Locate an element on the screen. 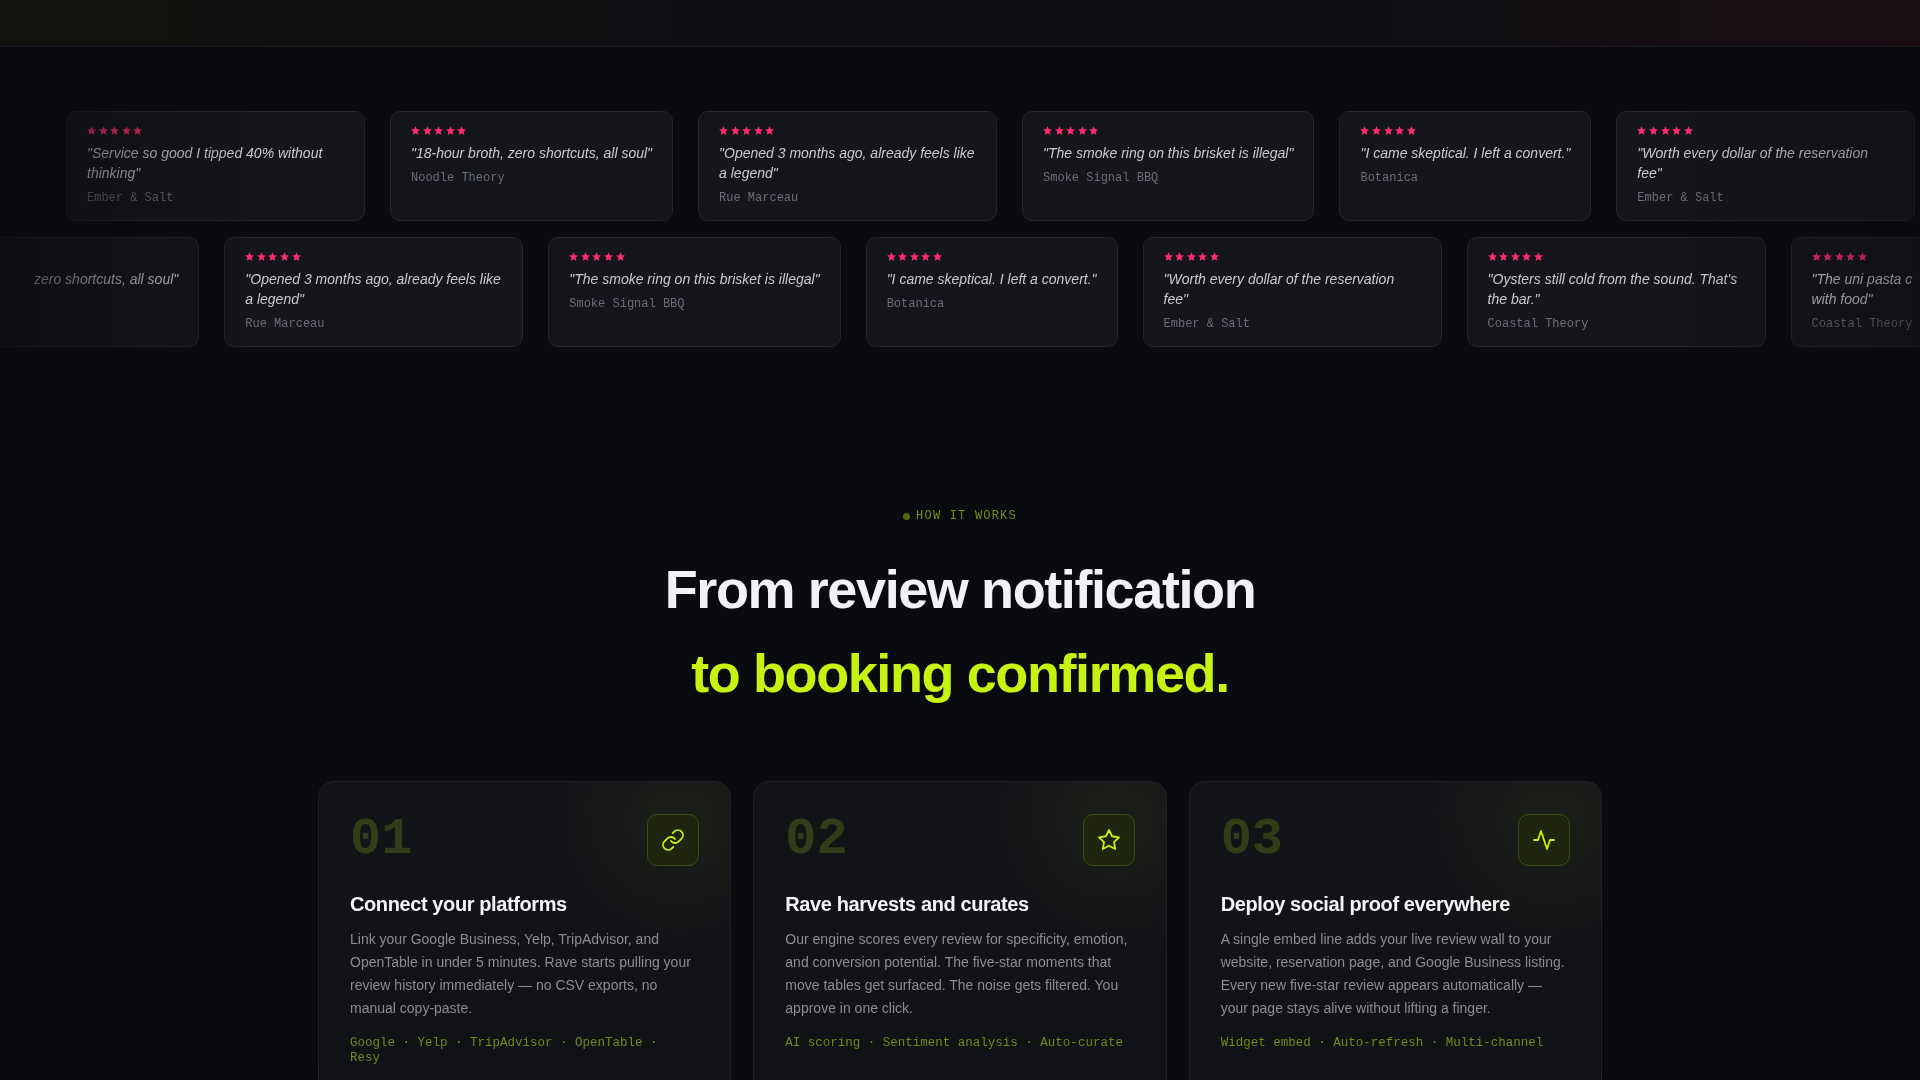  review-quote: "Service so good I tipped 40% without thinking" is located at coordinates (205, 163).